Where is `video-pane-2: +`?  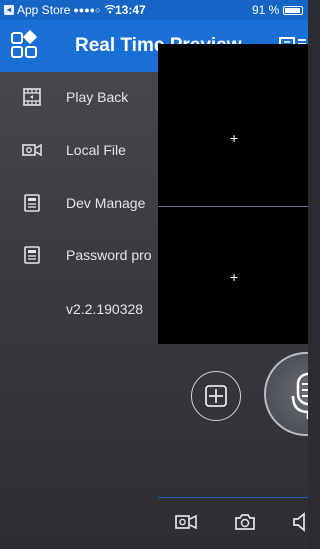
video-pane-2: + is located at coordinates (233, 275).